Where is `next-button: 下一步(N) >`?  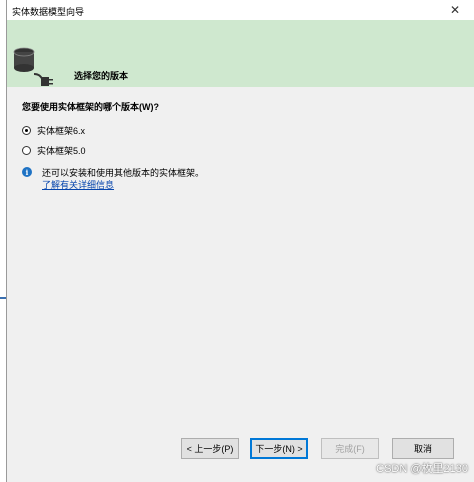
next-button: 下一步(N) > is located at coordinates (279, 448).